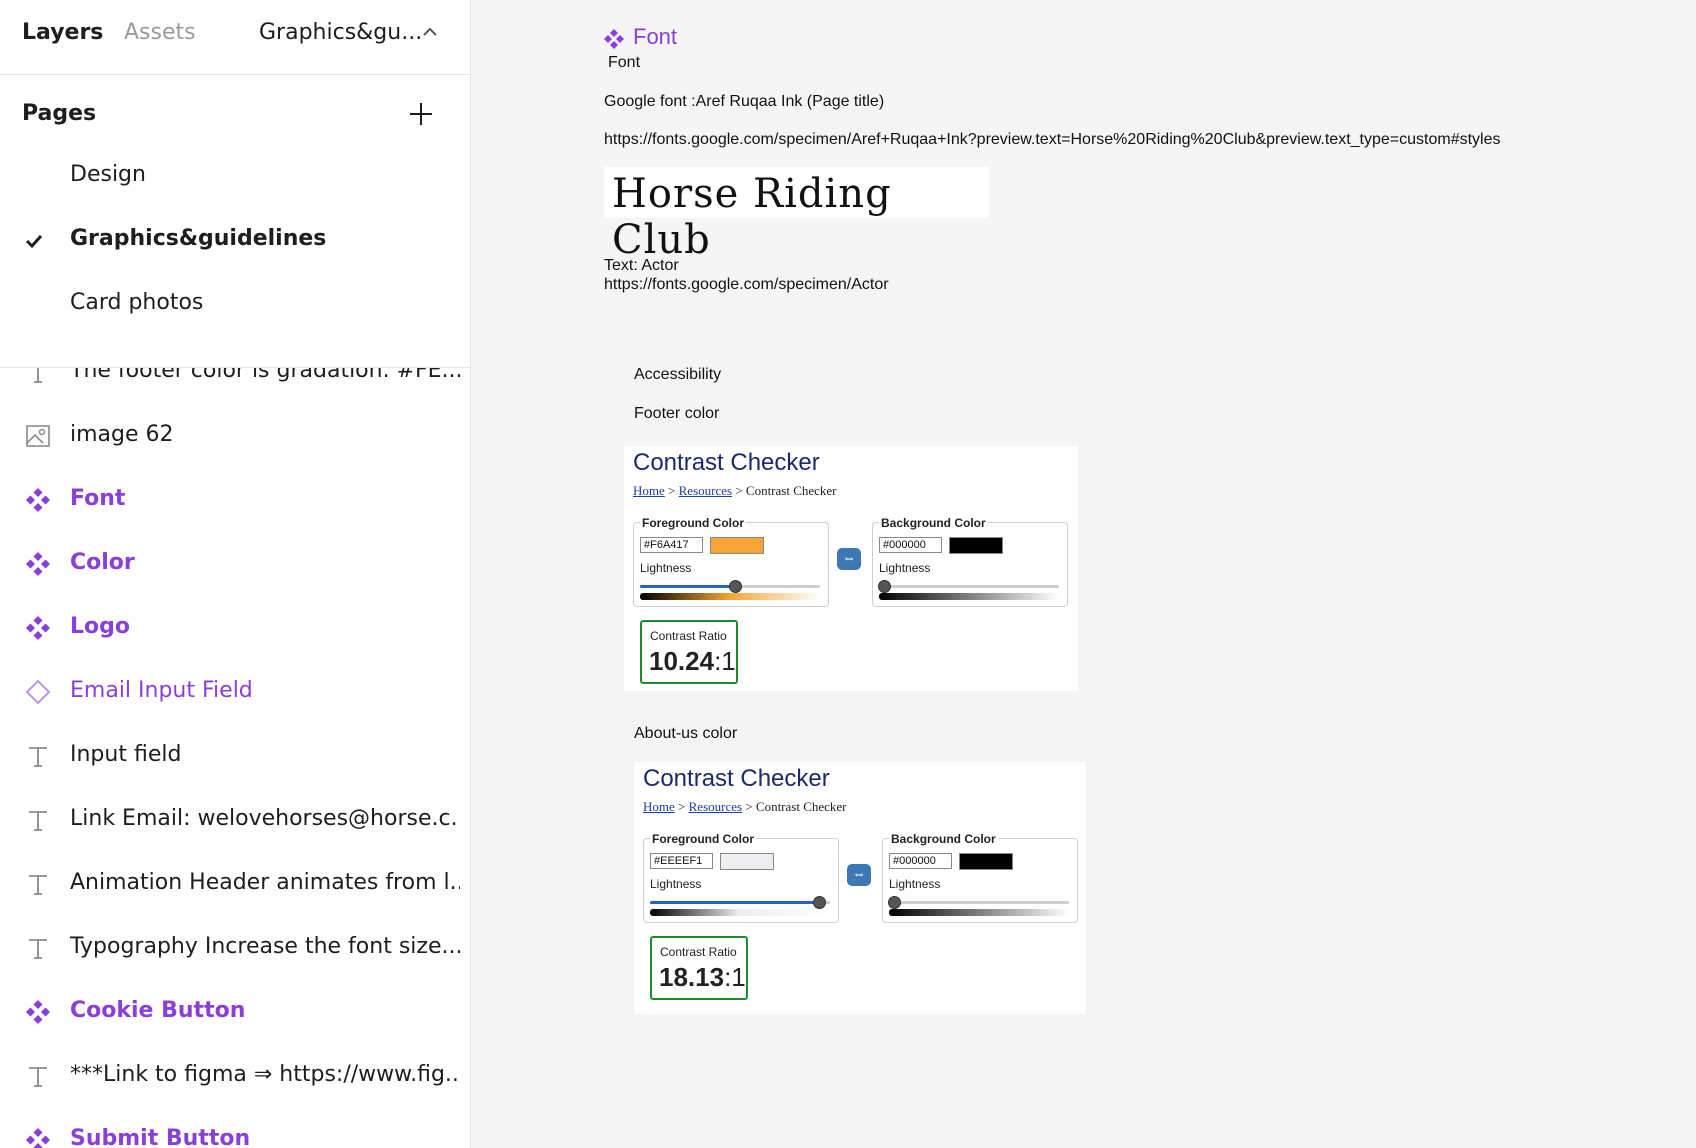  I want to click on page-item-graphics-guidelines: Graphics&guidelines, so click(235, 241).